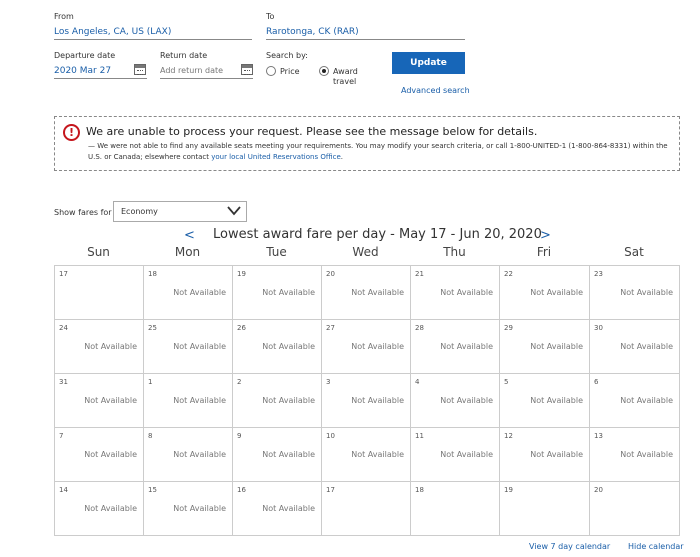 The height and width of the screenshot is (557, 700). I want to click on calendar-day-cell: 30 Not Available, so click(635, 347).